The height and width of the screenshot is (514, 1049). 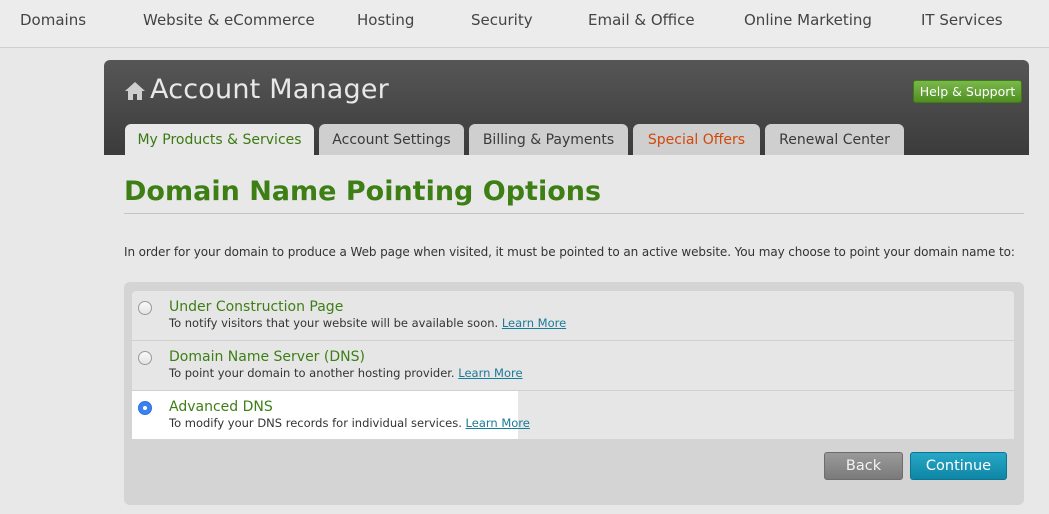 I want to click on nav-online-marketing: Online Marketing, so click(x=808, y=20).